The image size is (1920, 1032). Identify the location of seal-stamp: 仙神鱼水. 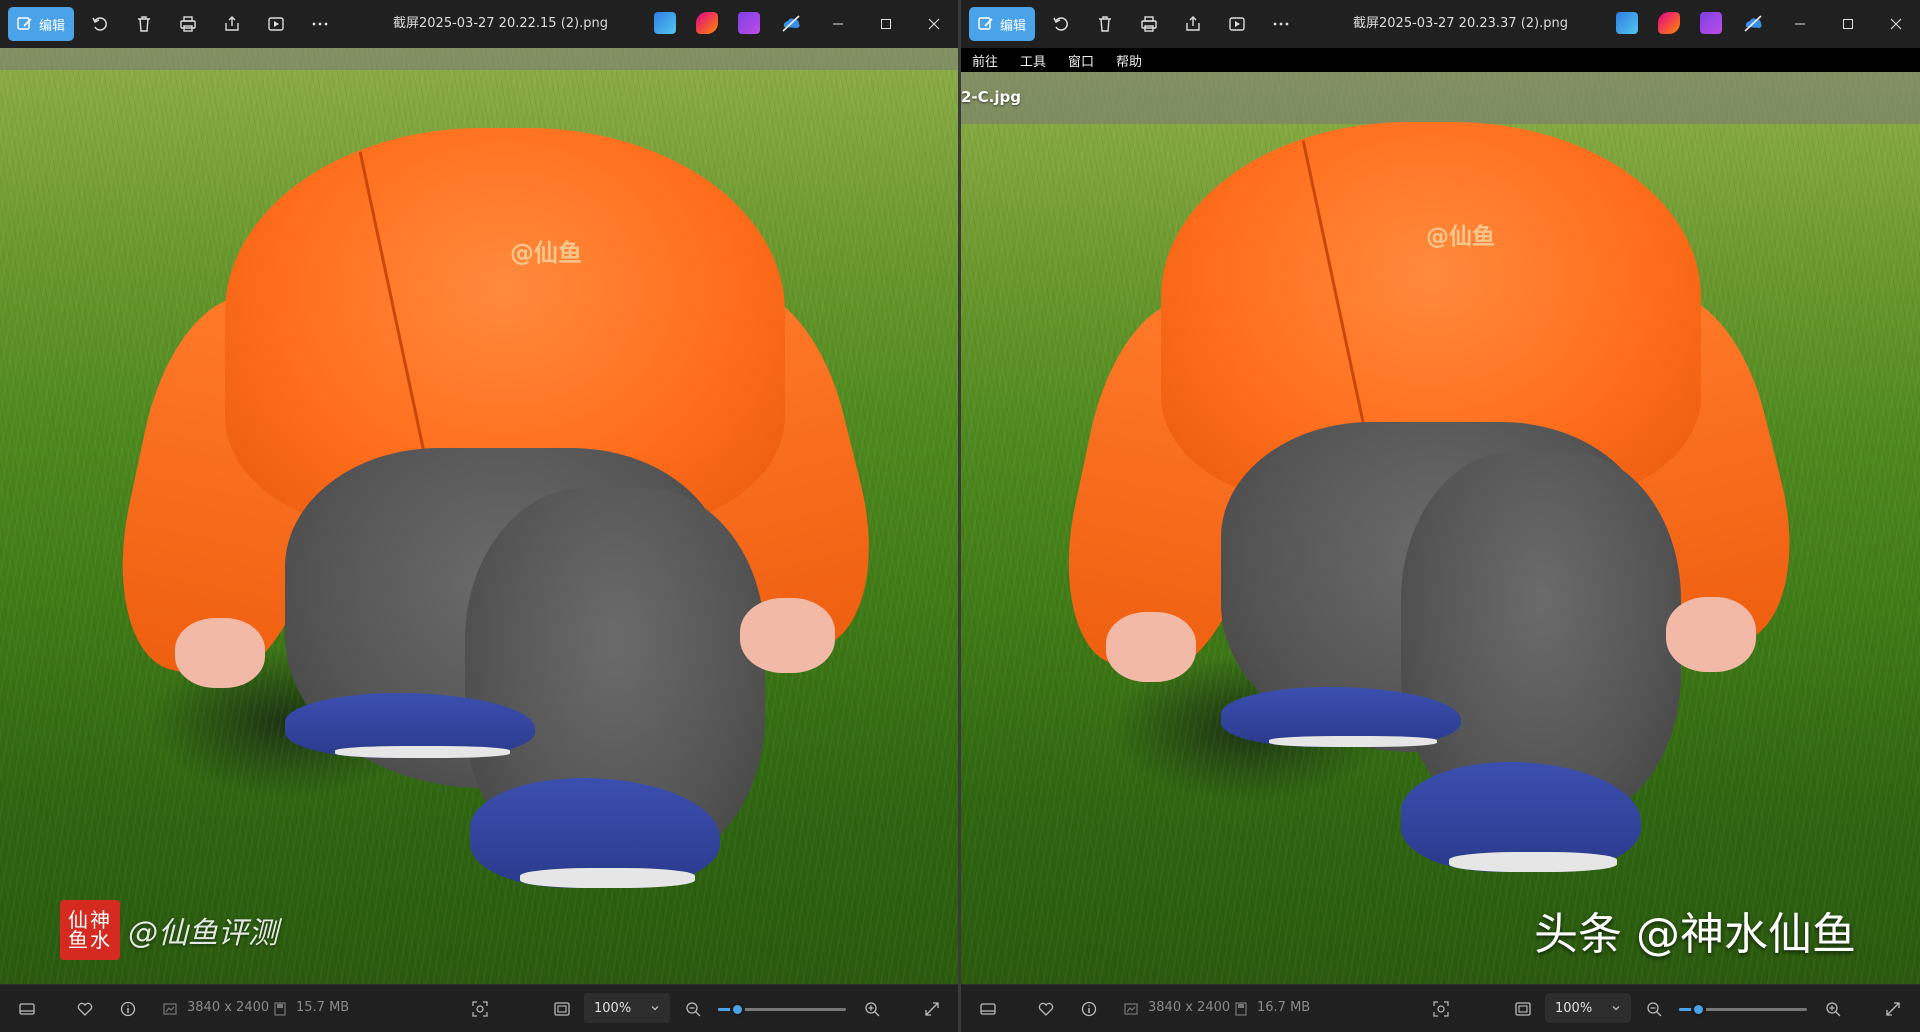
(90, 930).